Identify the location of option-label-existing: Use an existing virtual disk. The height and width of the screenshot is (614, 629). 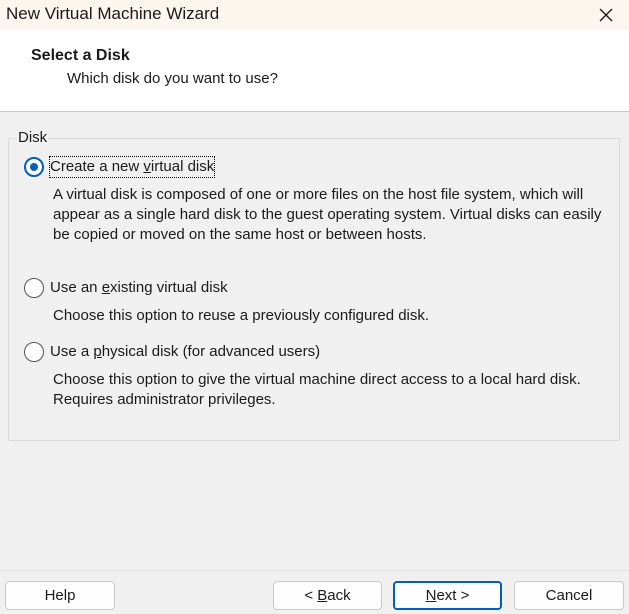
(139, 288).